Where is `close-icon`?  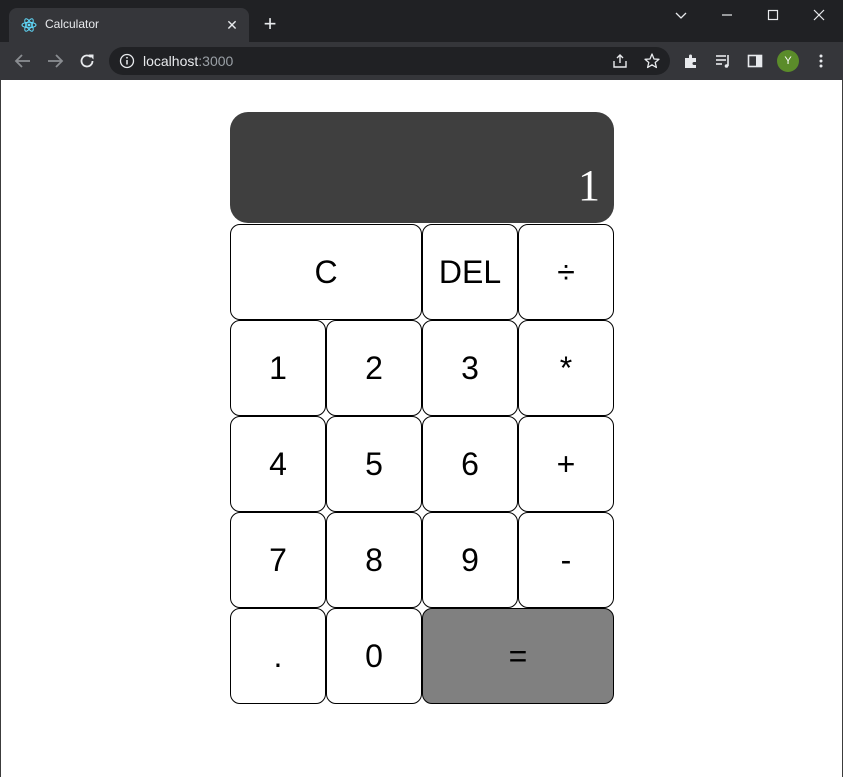
close-icon is located at coordinates (819, 15).